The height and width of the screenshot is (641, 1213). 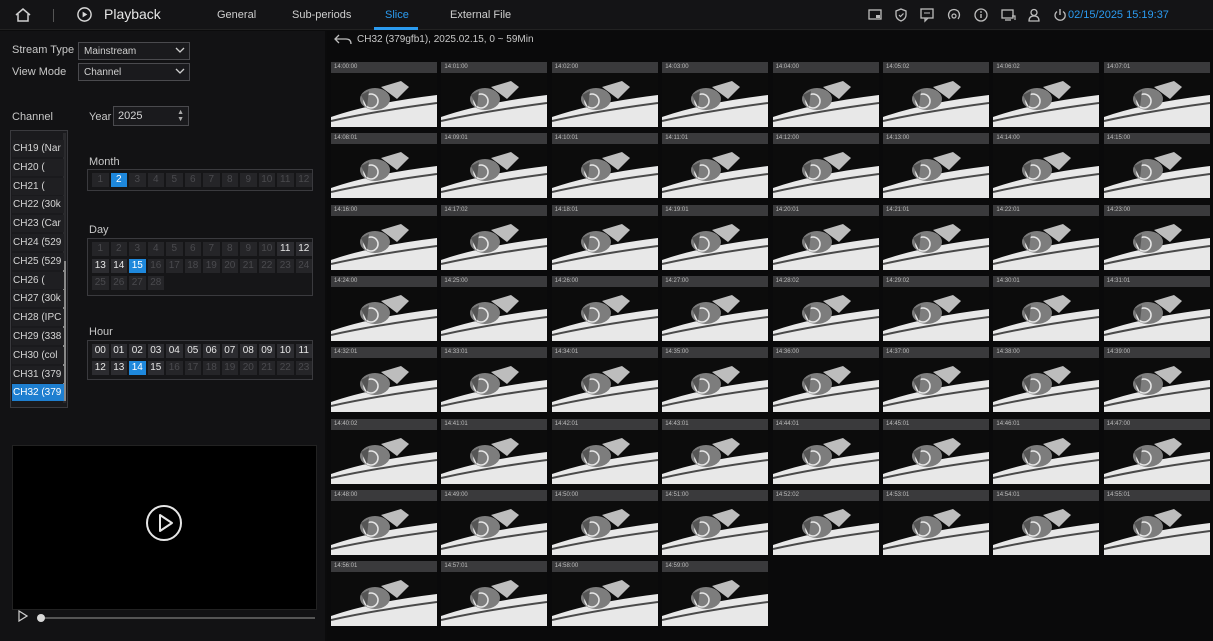 What do you see at coordinates (1046, 522) in the screenshot?
I see `slice-thumbnail: 14:54:01` at bounding box center [1046, 522].